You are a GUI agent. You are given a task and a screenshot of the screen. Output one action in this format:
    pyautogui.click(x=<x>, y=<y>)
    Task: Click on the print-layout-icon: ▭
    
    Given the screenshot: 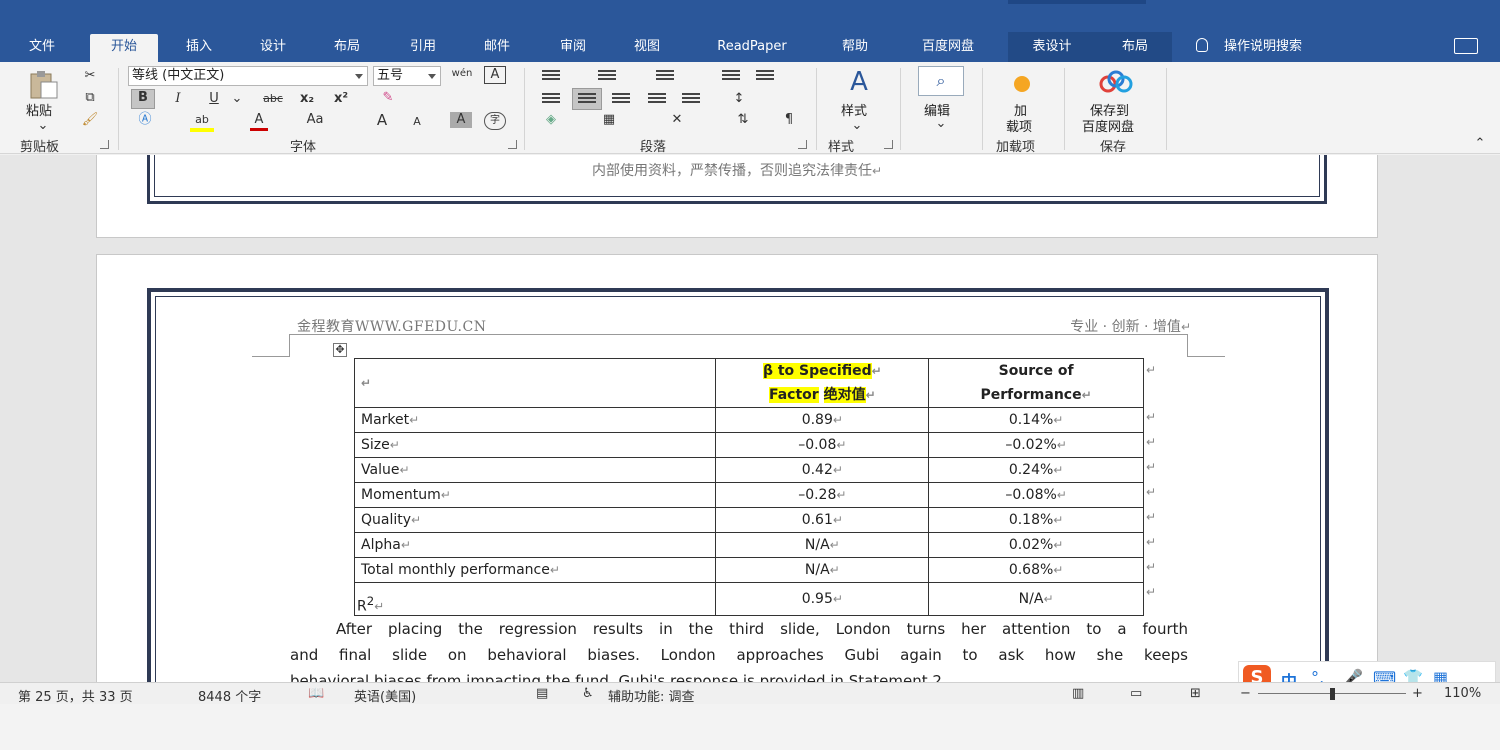 What is the action you would take?
    pyautogui.click(x=1136, y=693)
    